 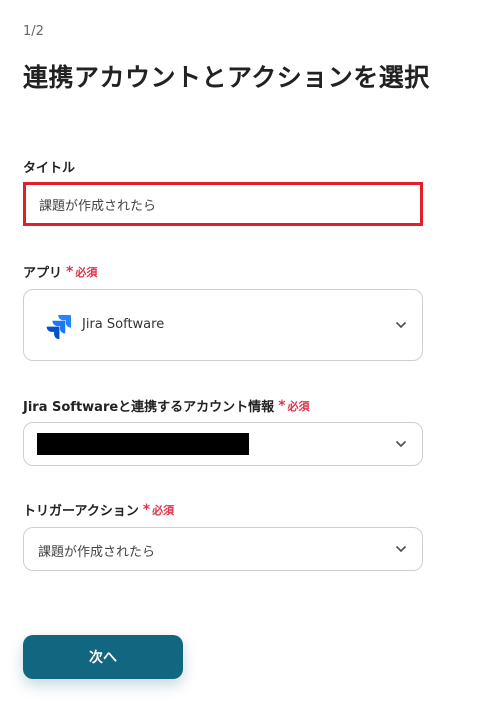 I want to click on title-field-label: タイトル, so click(x=49, y=166).